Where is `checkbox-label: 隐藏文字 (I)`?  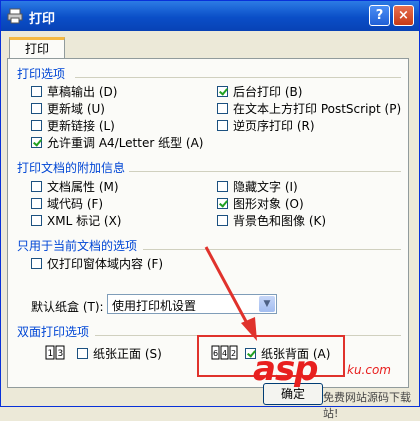
checkbox-label: 隐藏文字 (I) is located at coordinates (265, 186).